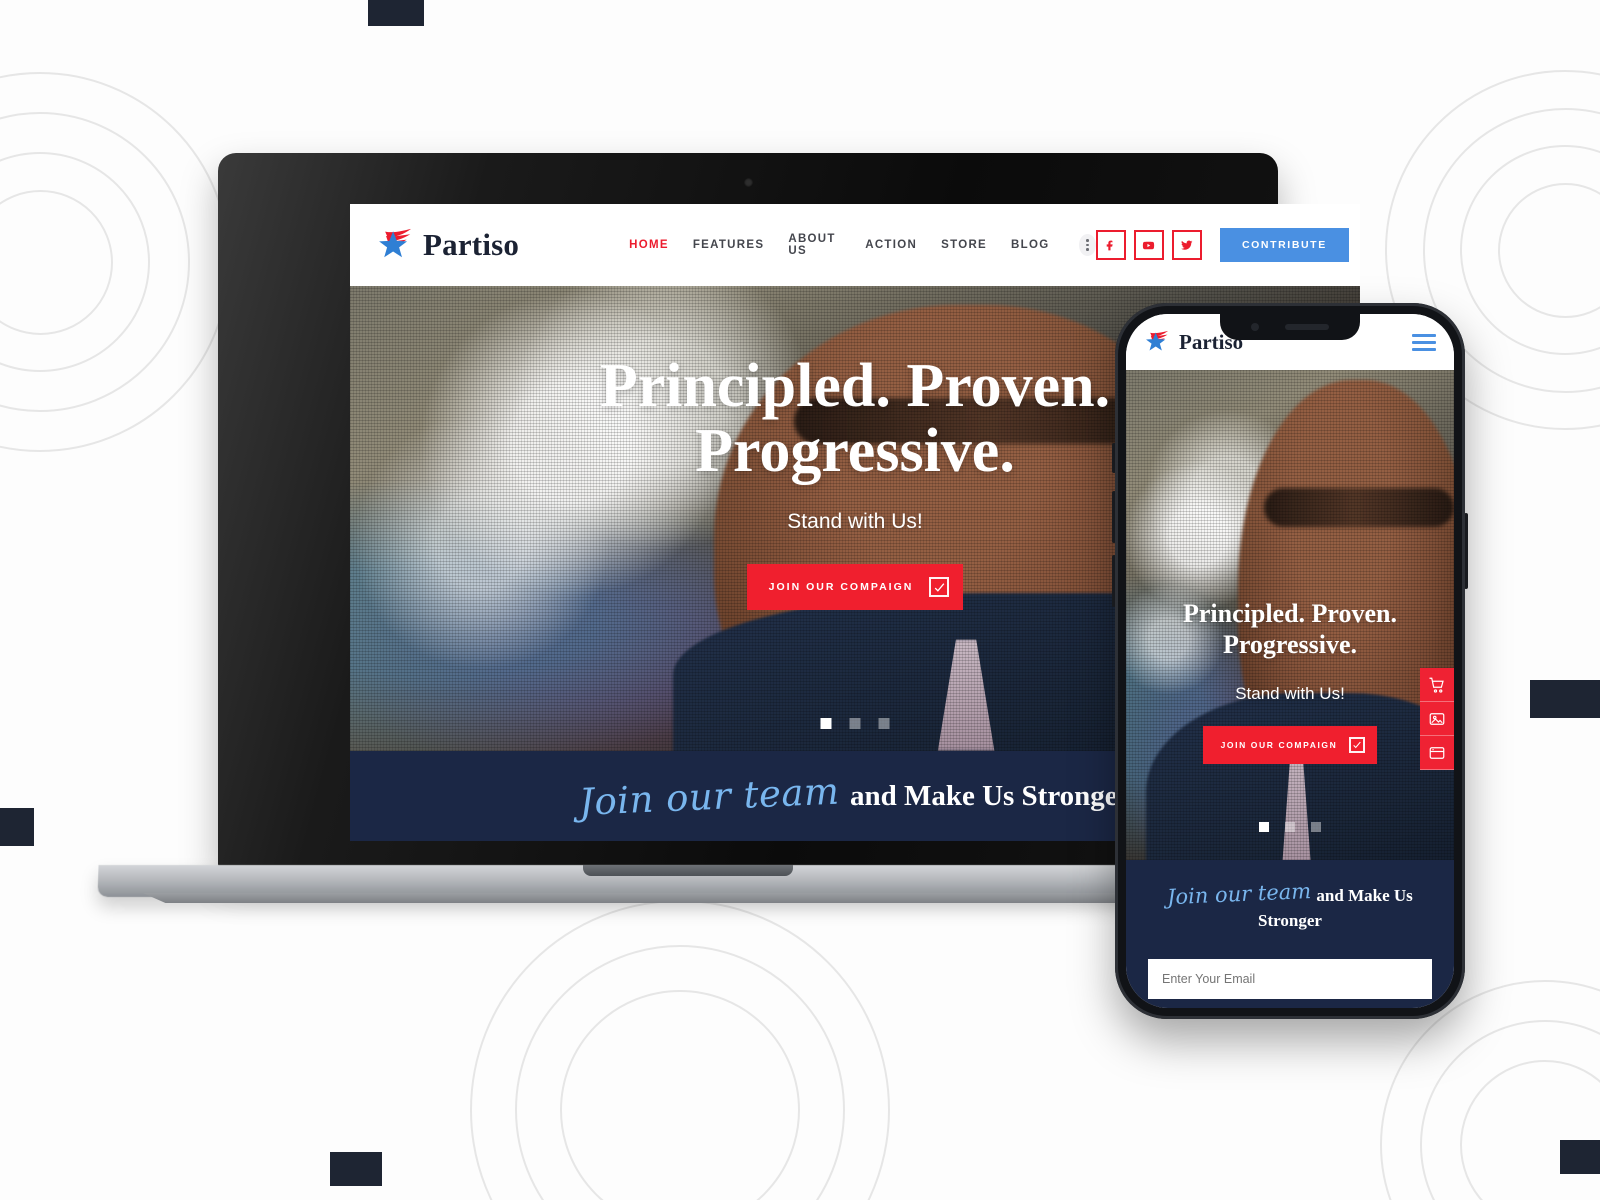 Image resolution: width=1600 pixels, height=1200 pixels. Describe the element at coordinates (1437, 685) in the screenshot. I see `shopping-cart-icon` at that location.